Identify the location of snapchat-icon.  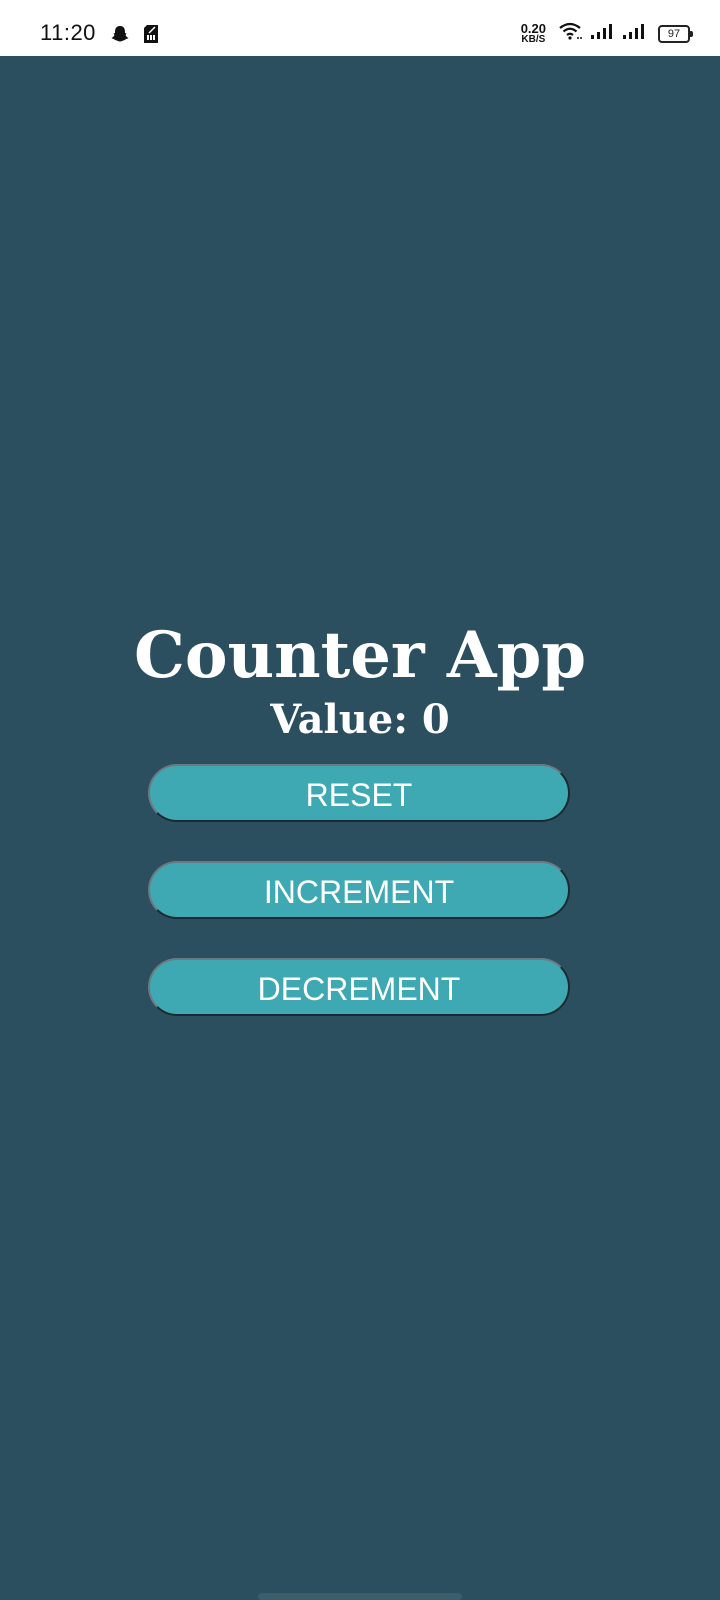
(120, 36).